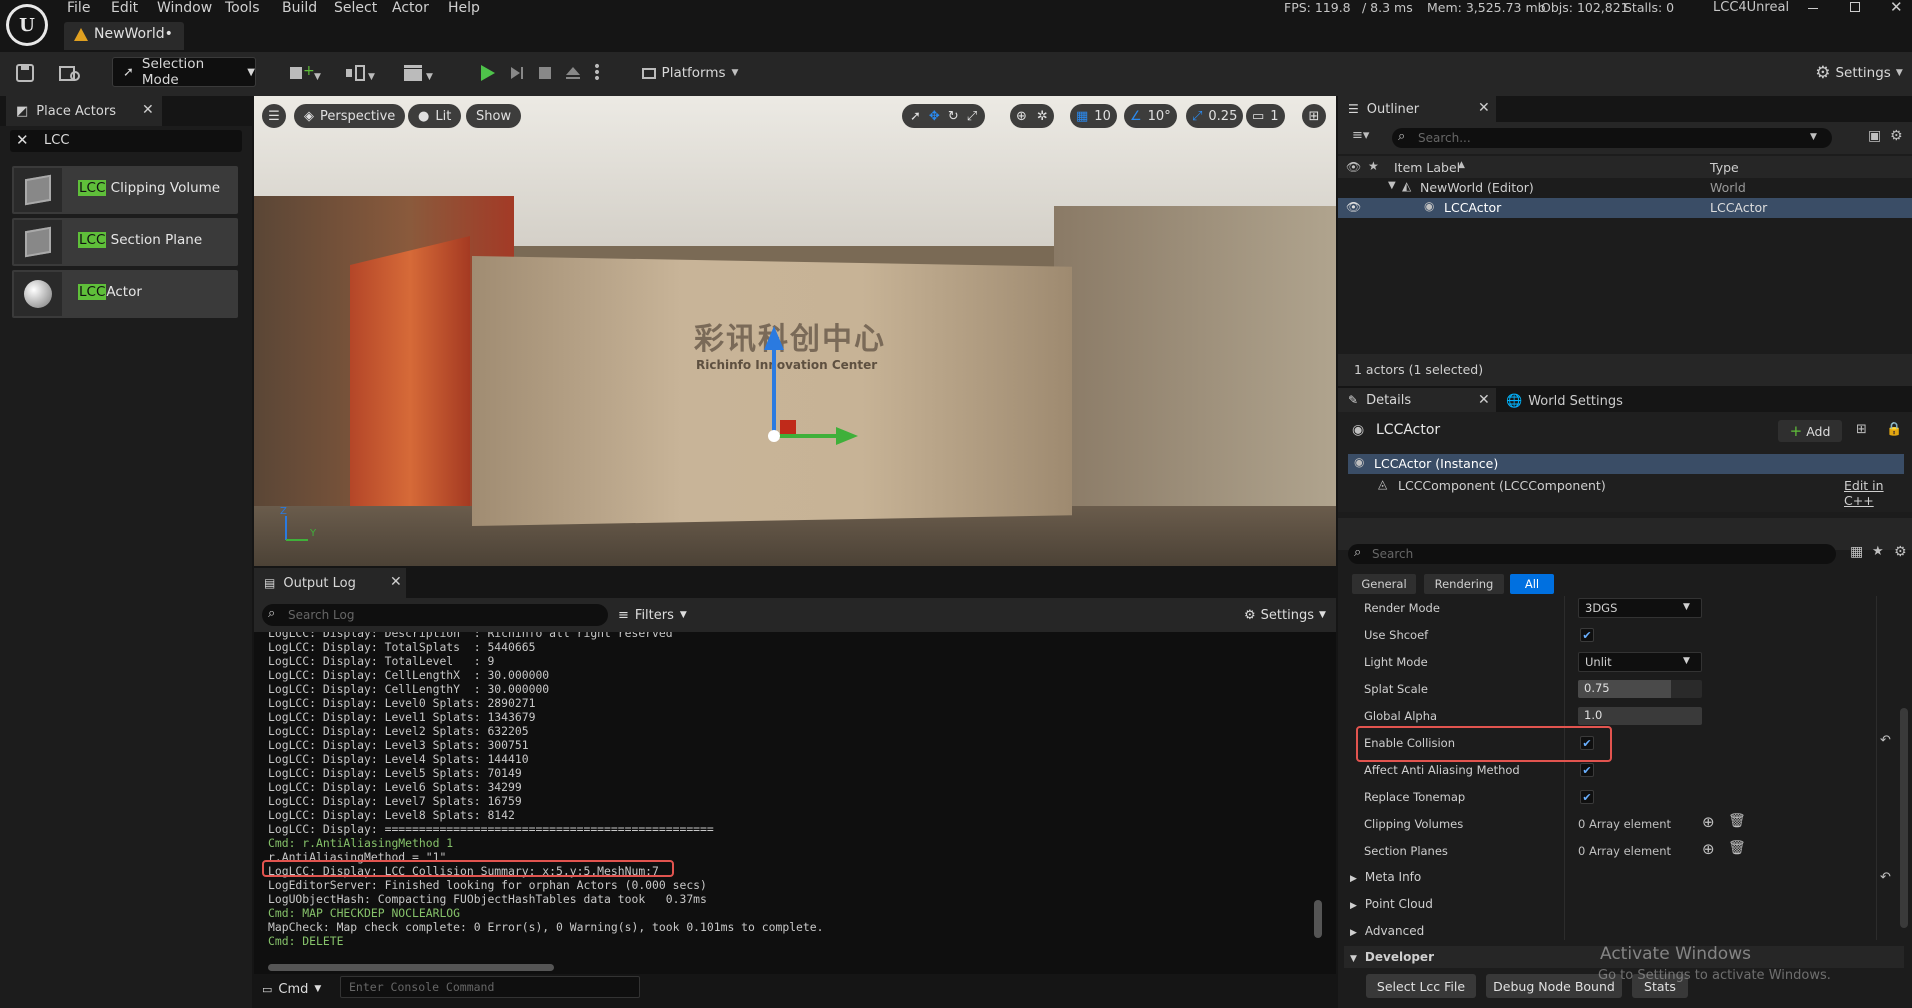 The width and height of the screenshot is (1912, 1008). I want to click on play-options-icon: • • •, so click(597, 73).